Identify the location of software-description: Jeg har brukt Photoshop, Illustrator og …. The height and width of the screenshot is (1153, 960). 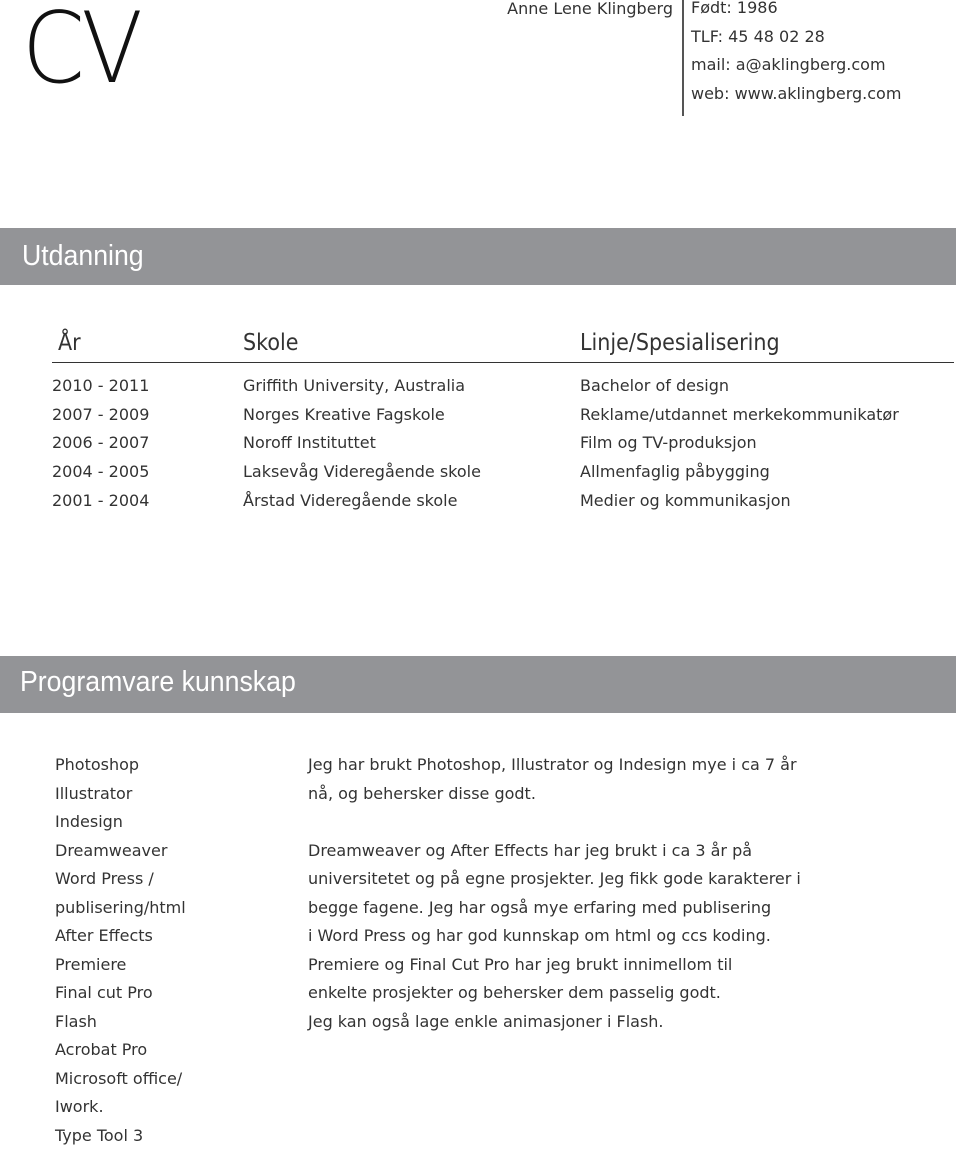
(554, 896).